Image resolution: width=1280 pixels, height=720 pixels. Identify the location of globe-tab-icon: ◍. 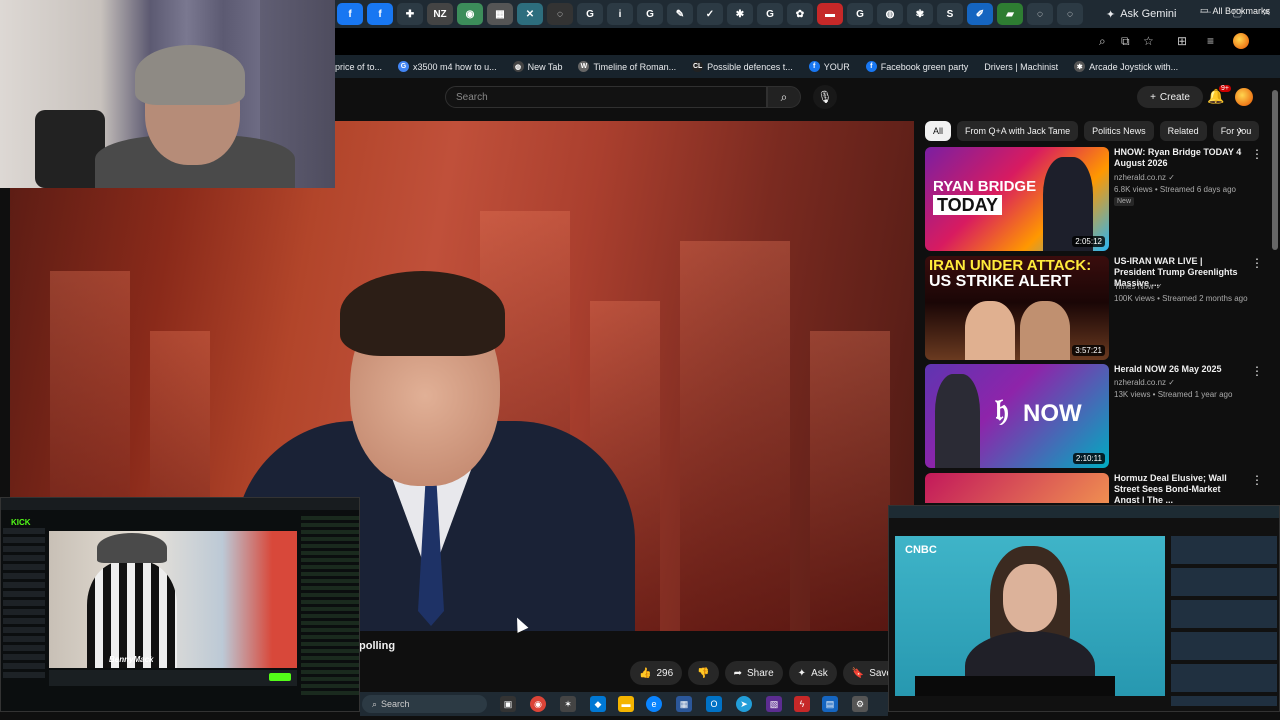
(890, 14).